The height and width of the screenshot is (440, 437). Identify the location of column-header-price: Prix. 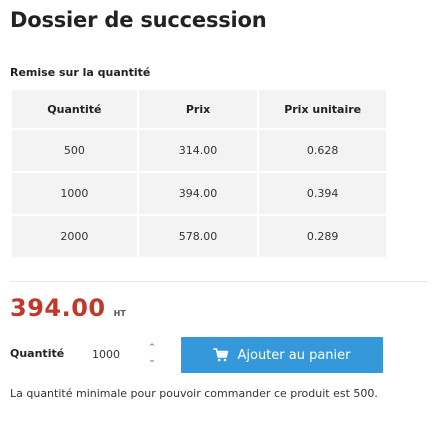
(198, 109).